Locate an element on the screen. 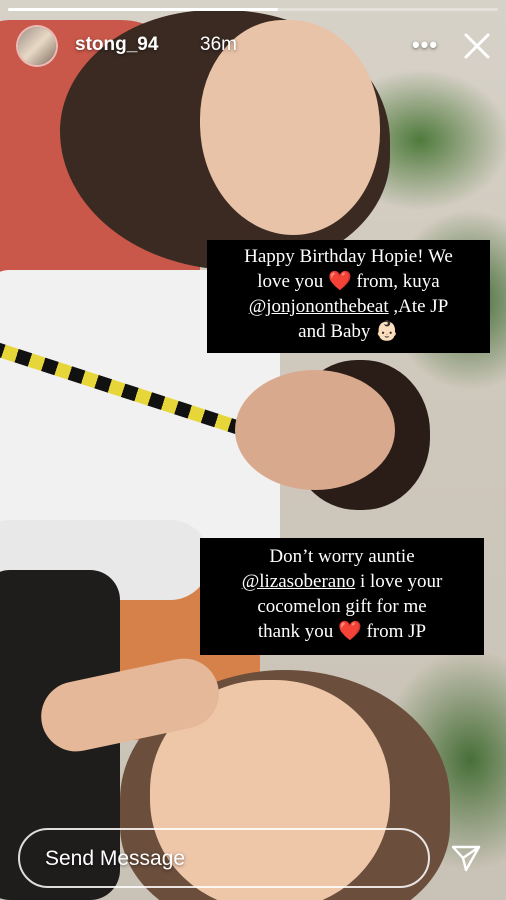  baby-emoji-icon: 👶🏻 is located at coordinates (387, 331).